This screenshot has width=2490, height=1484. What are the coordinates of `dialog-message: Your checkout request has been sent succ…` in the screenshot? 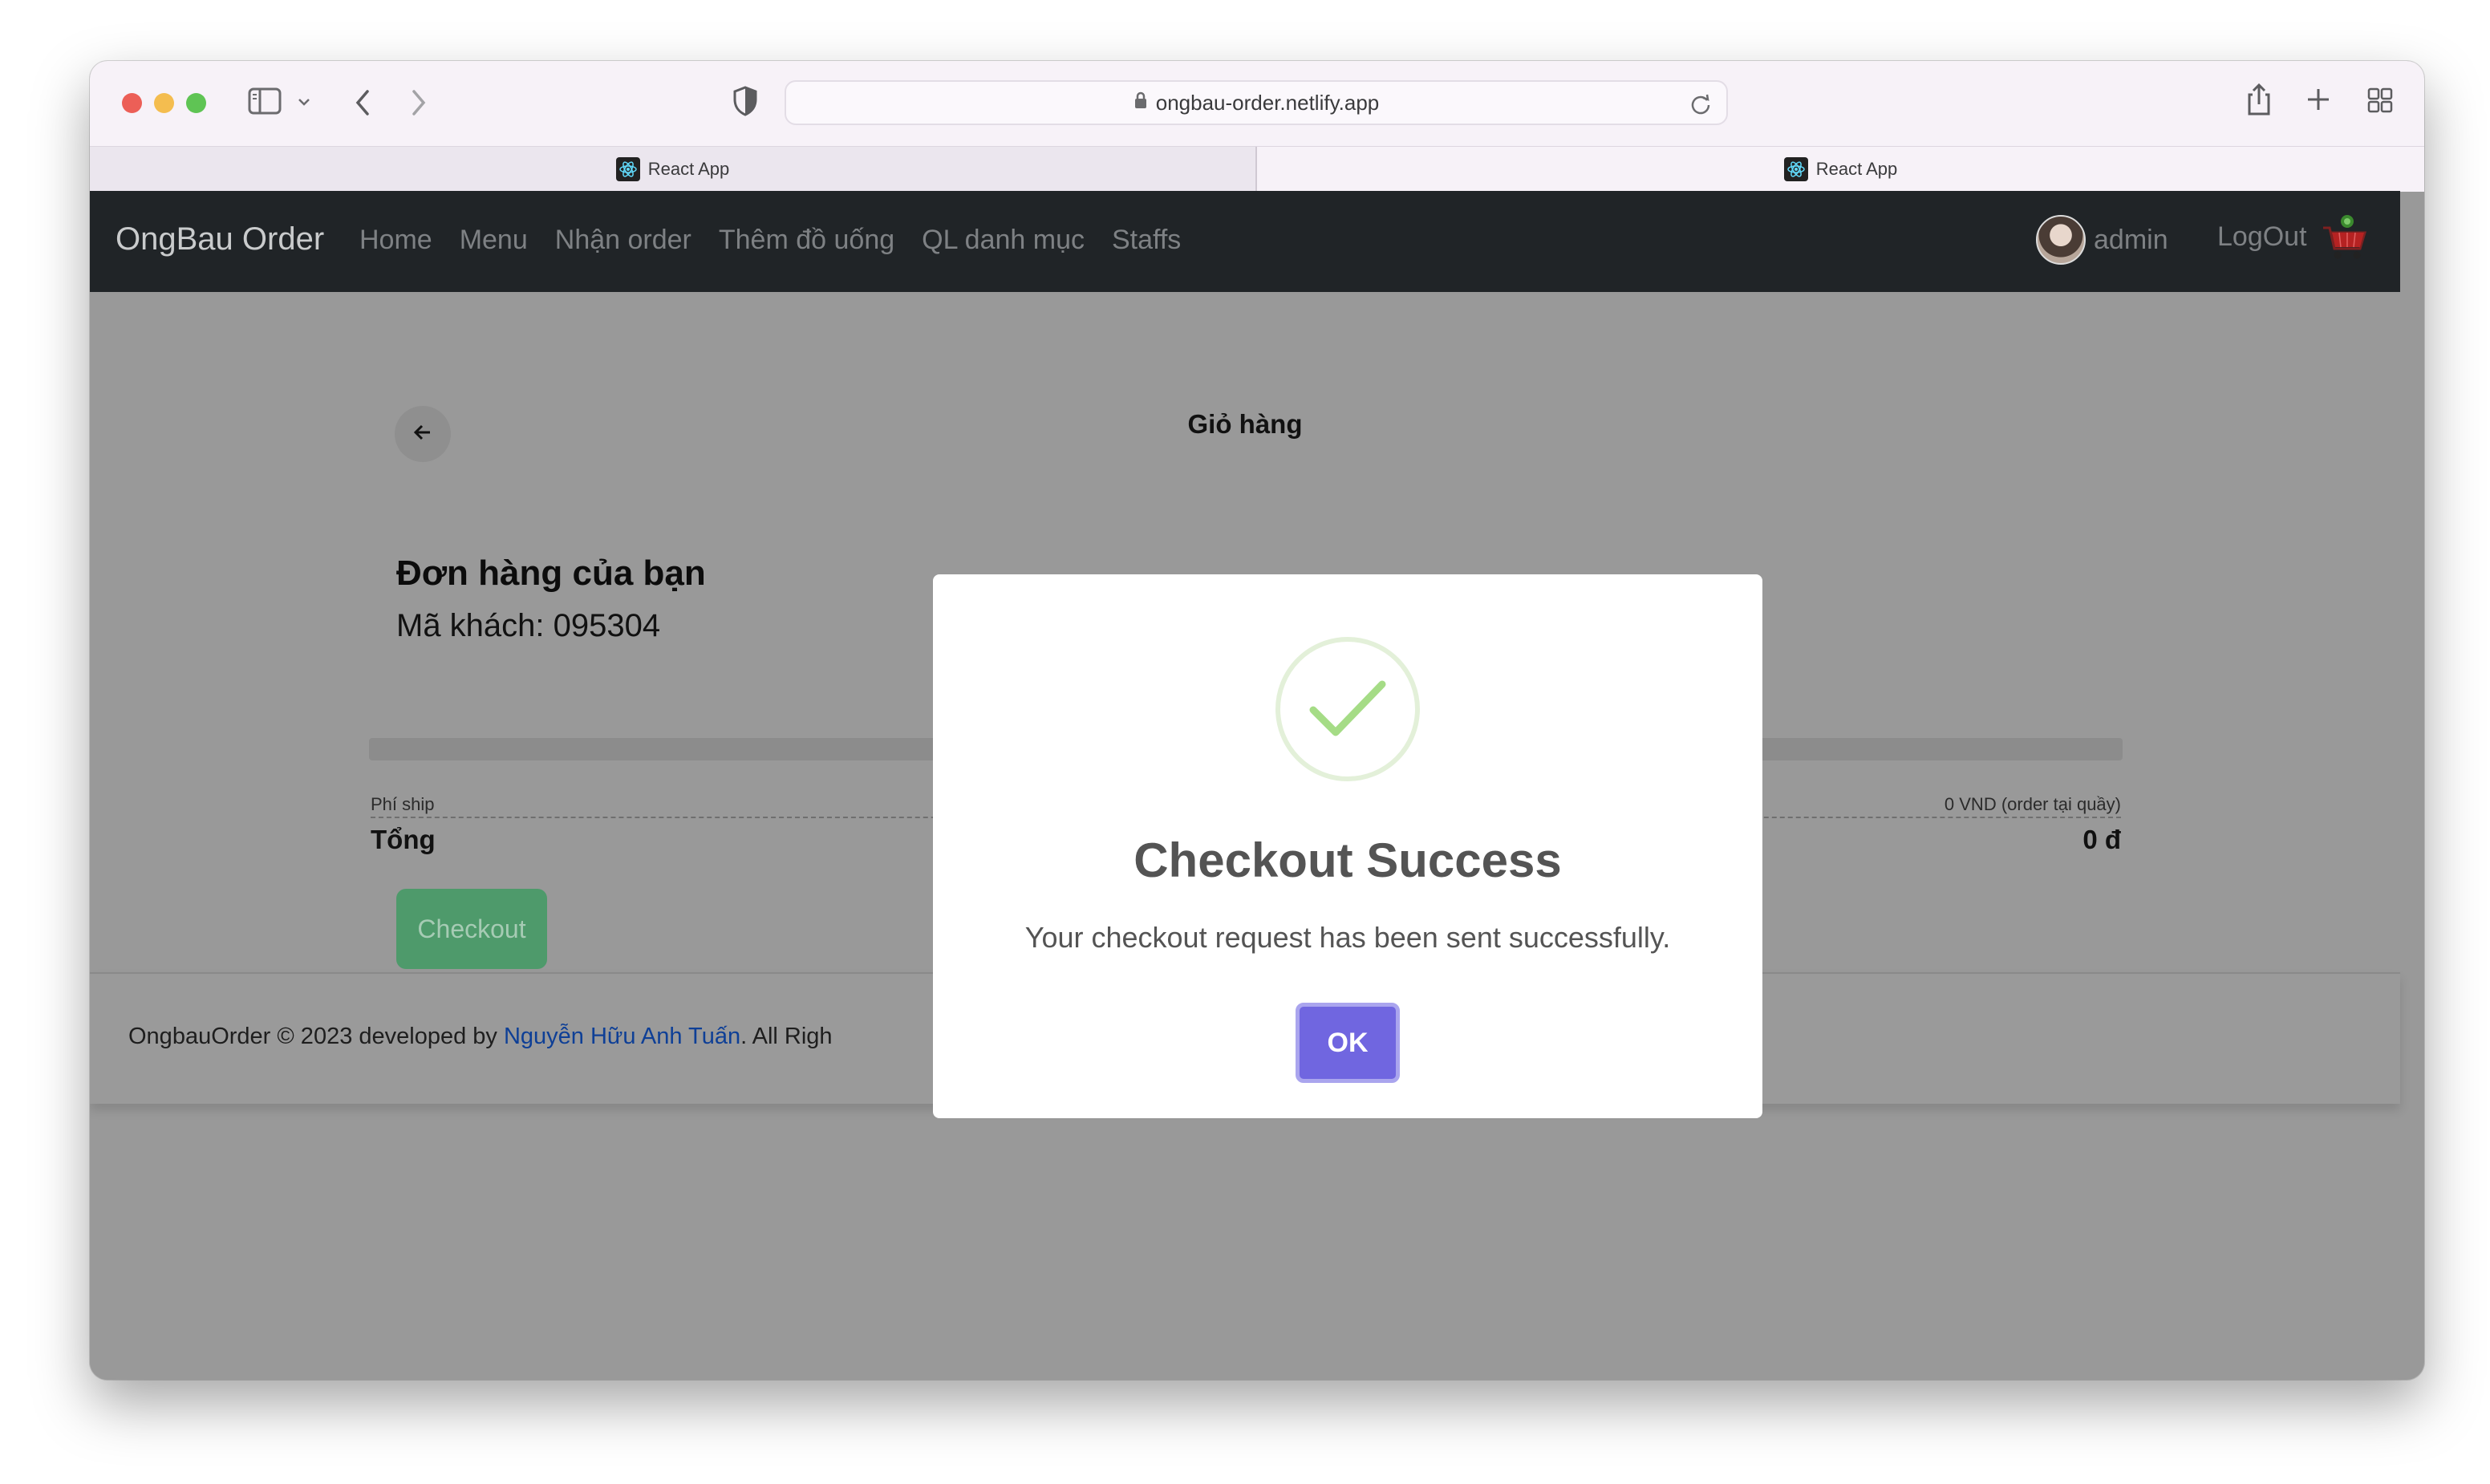 It's located at (1347, 937).